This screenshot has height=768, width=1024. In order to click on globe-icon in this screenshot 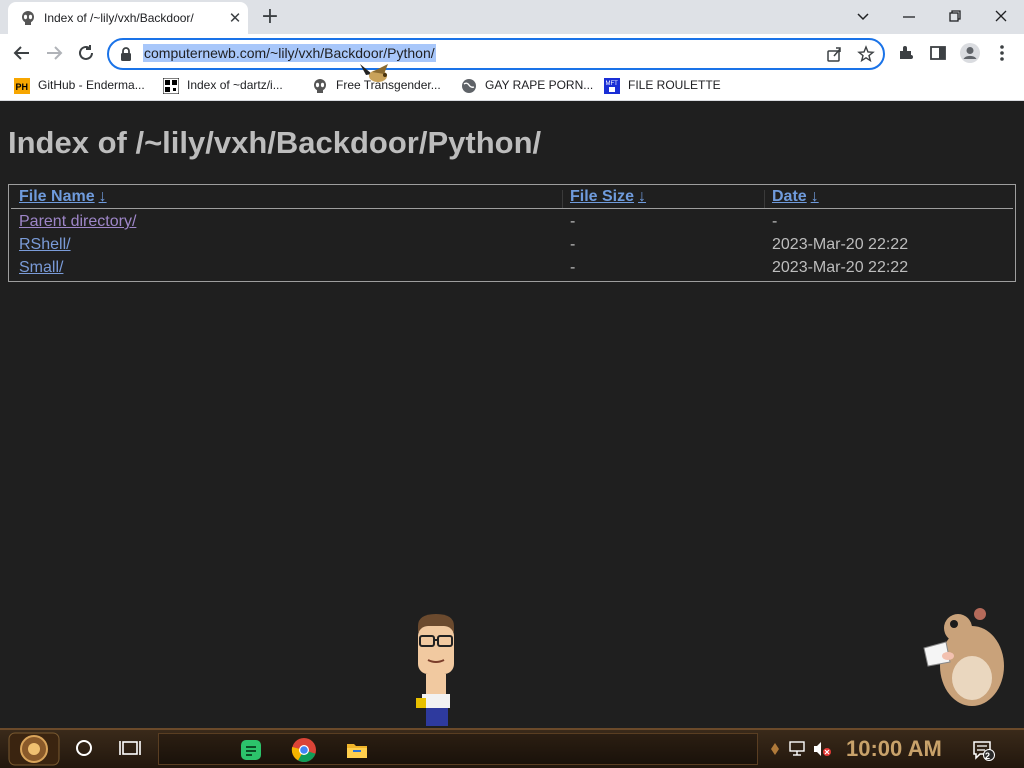, I will do `click(469, 86)`.